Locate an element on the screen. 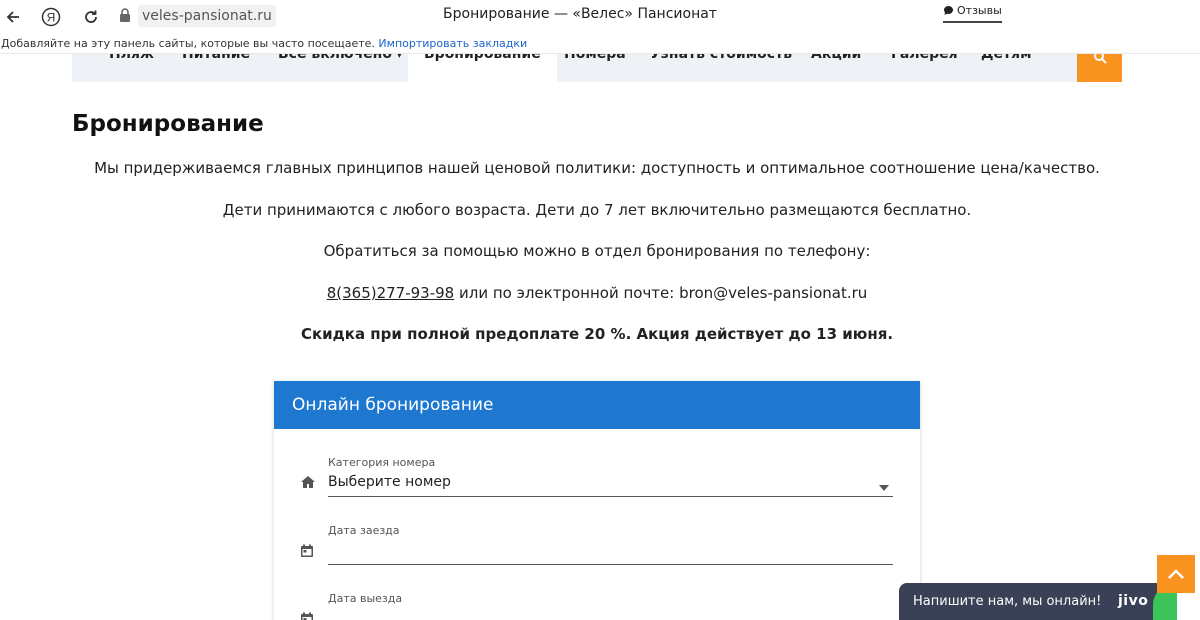 The image size is (1200, 620). checkout-date-field: Дата выезда is located at coordinates (596, 606).